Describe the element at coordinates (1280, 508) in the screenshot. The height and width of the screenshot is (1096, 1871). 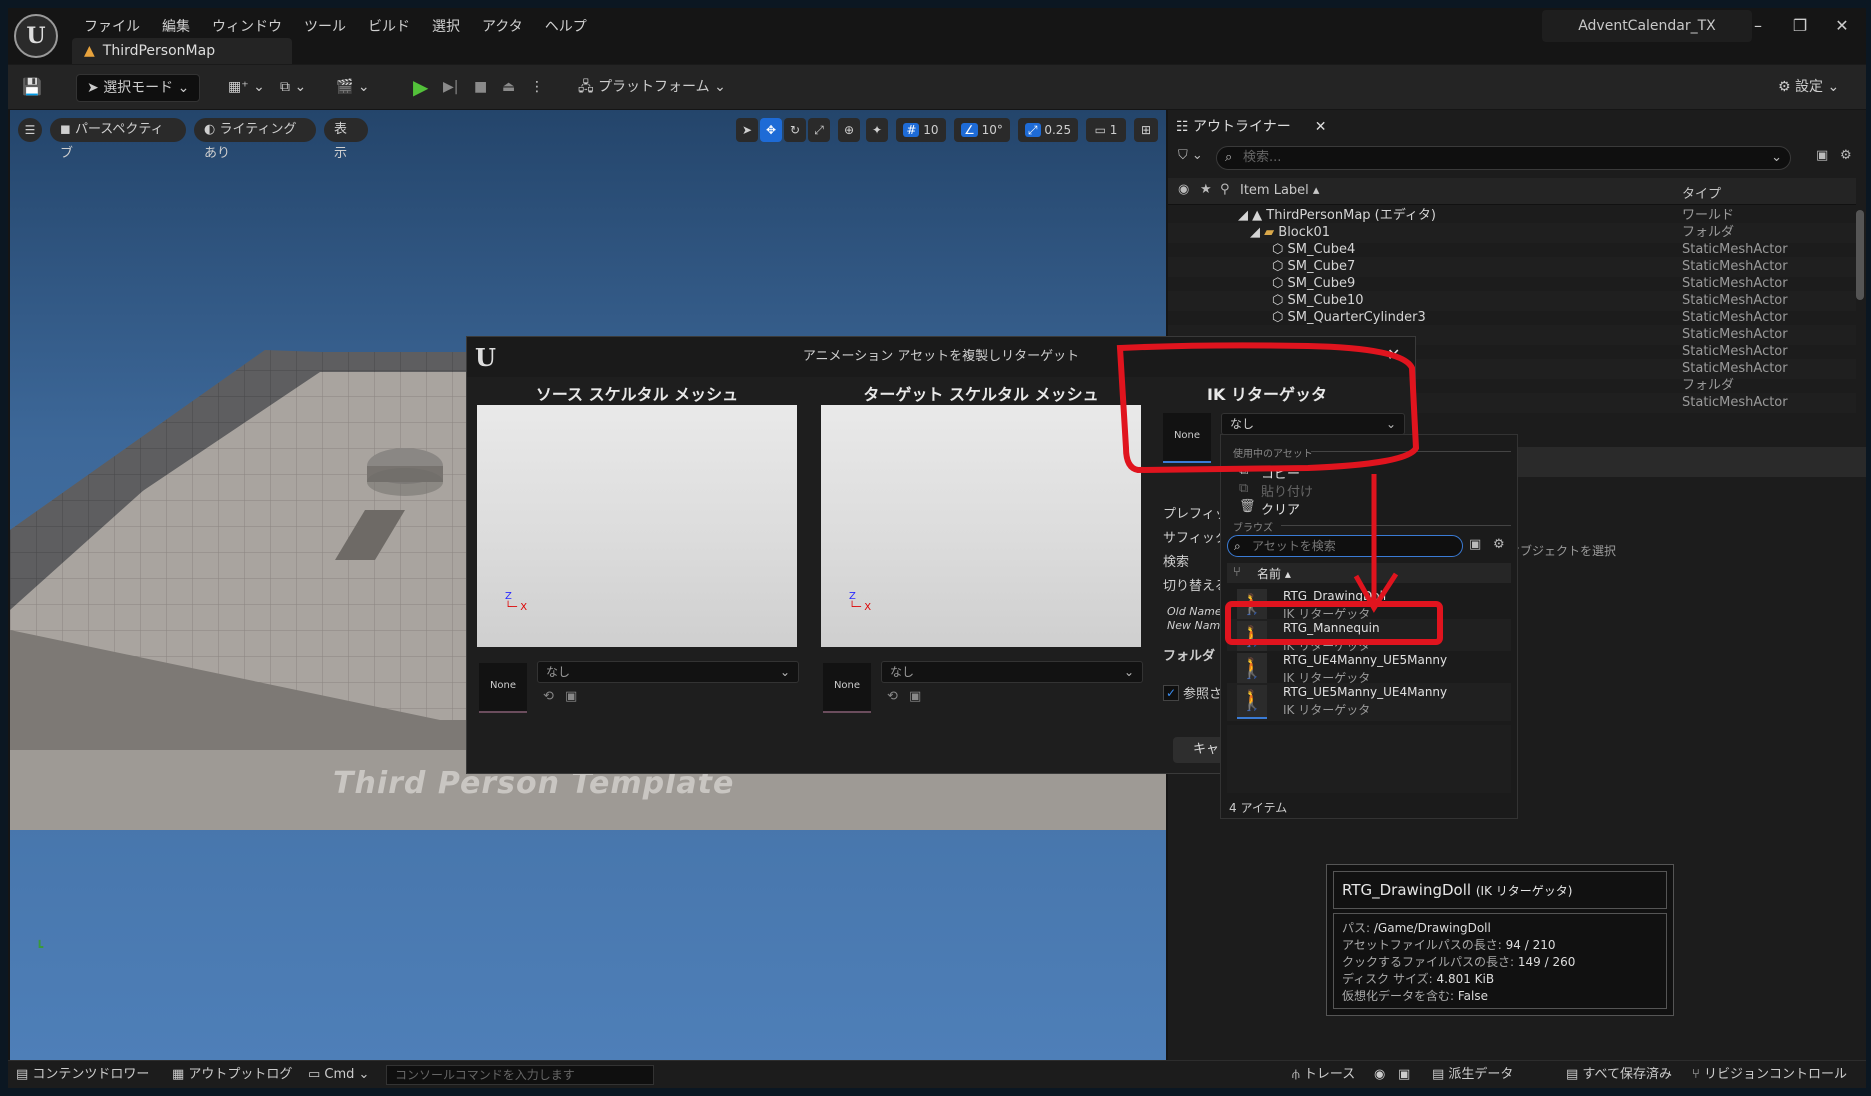
I see `clear-menu-item: クリア` at that location.